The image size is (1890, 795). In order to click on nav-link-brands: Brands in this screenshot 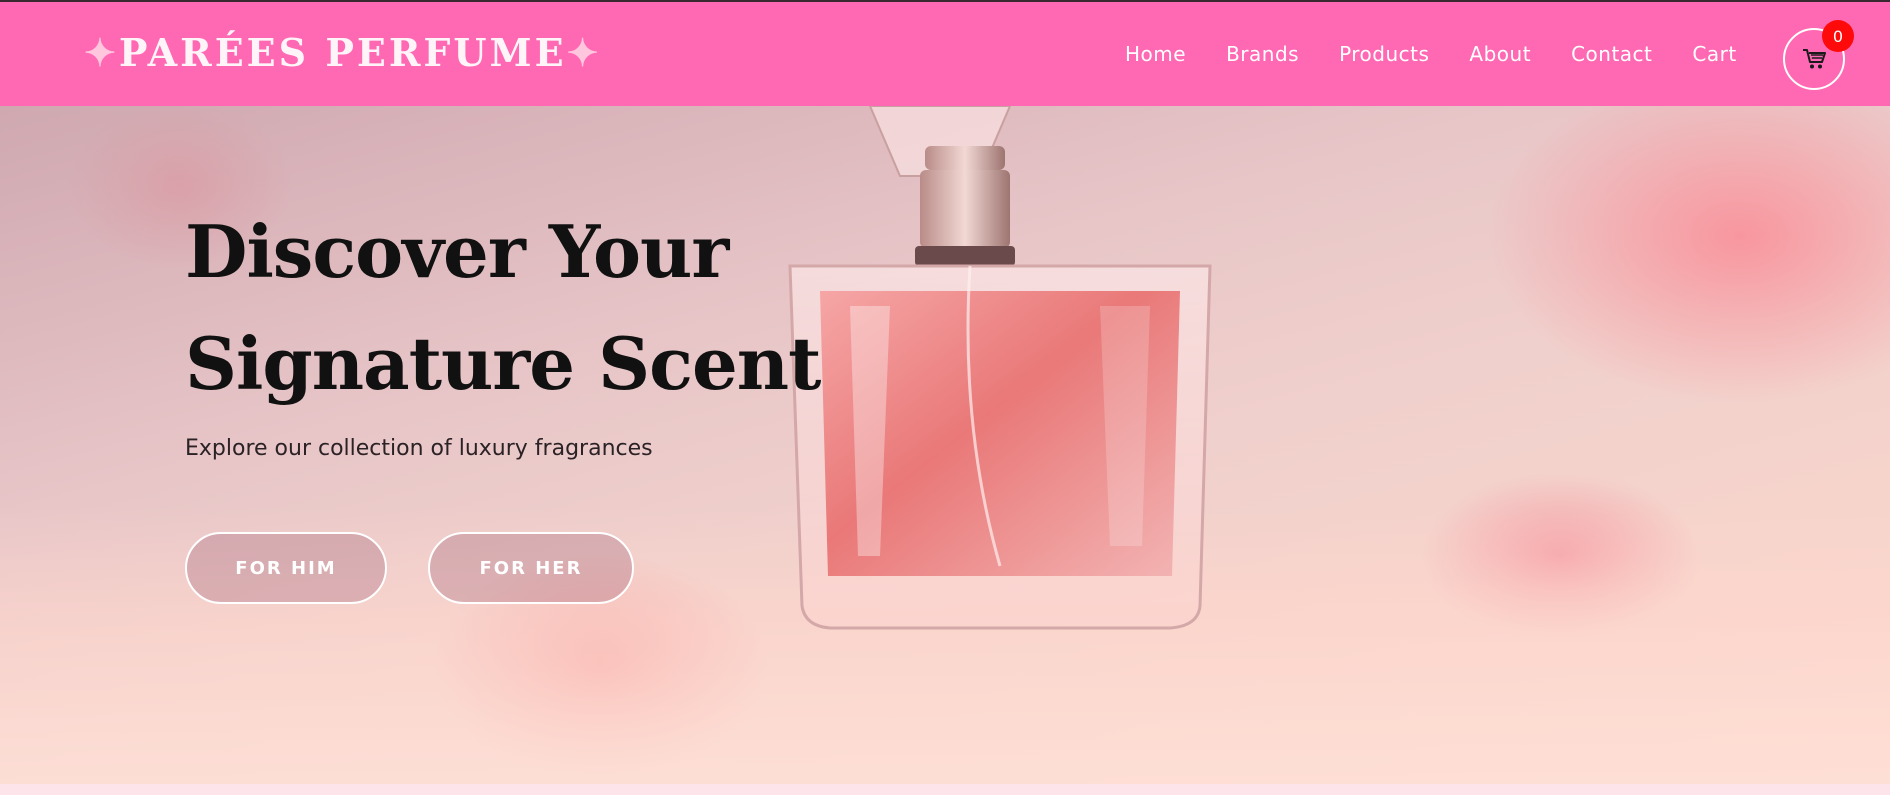, I will do `click(1262, 54)`.